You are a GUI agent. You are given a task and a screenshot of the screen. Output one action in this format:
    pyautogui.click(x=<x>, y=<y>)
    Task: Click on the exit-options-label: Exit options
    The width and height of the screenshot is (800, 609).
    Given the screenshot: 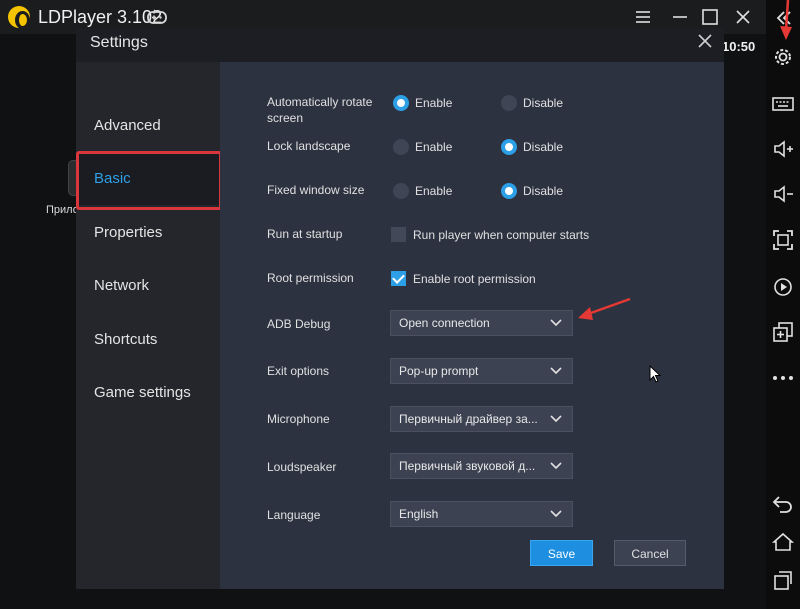 What is the action you would take?
    pyautogui.click(x=298, y=371)
    